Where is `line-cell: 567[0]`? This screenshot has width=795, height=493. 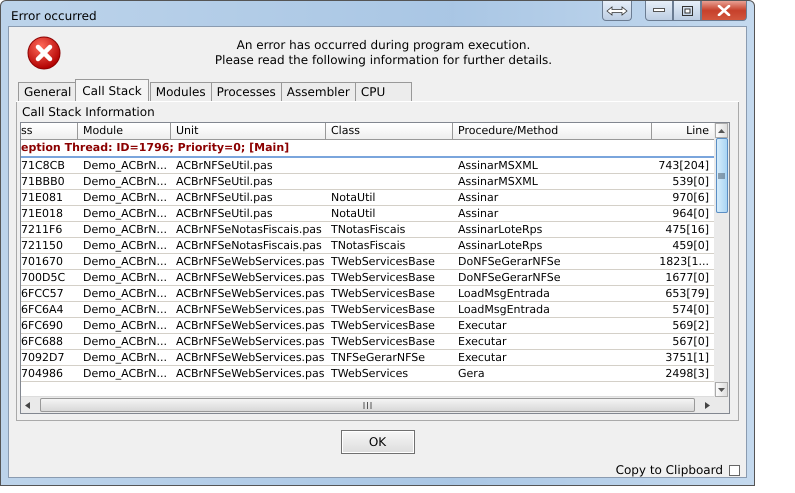
line-cell: 567[0] is located at coordinates (690, 341).